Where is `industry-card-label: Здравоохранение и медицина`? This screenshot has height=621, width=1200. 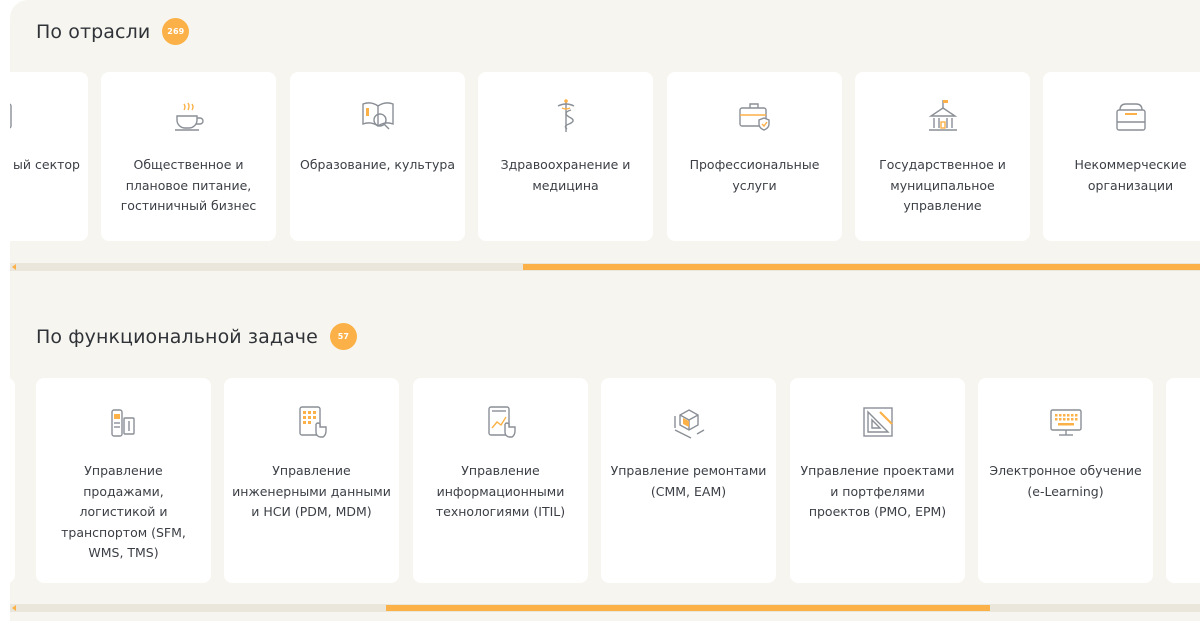
industry-card-label: Здравоохранение и медицина is located at coordinates (565, 175).